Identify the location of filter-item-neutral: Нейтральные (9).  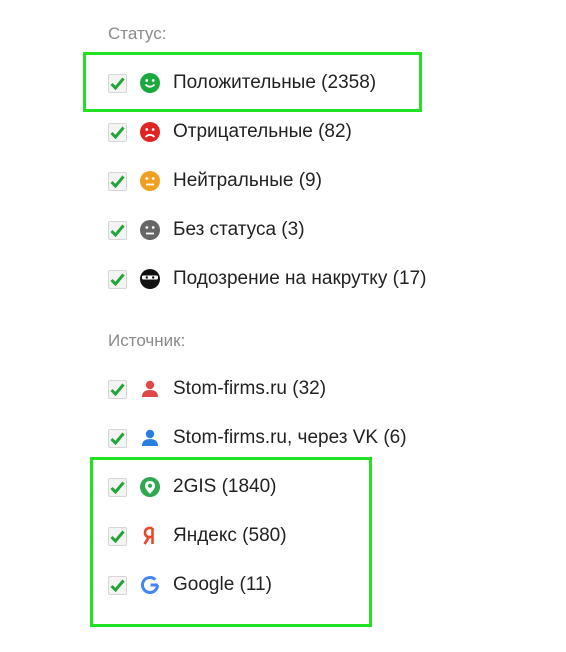
(215, 181).